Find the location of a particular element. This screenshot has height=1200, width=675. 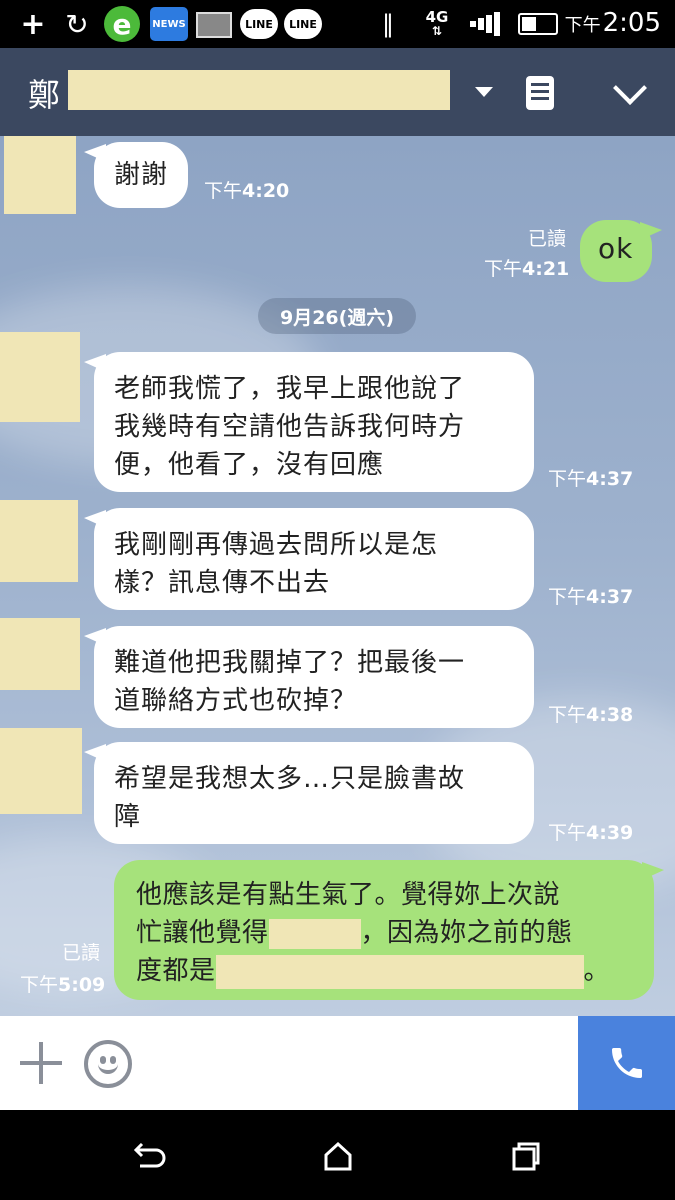

status-time: 下午 2:05 is located at coordinates (613, 24).